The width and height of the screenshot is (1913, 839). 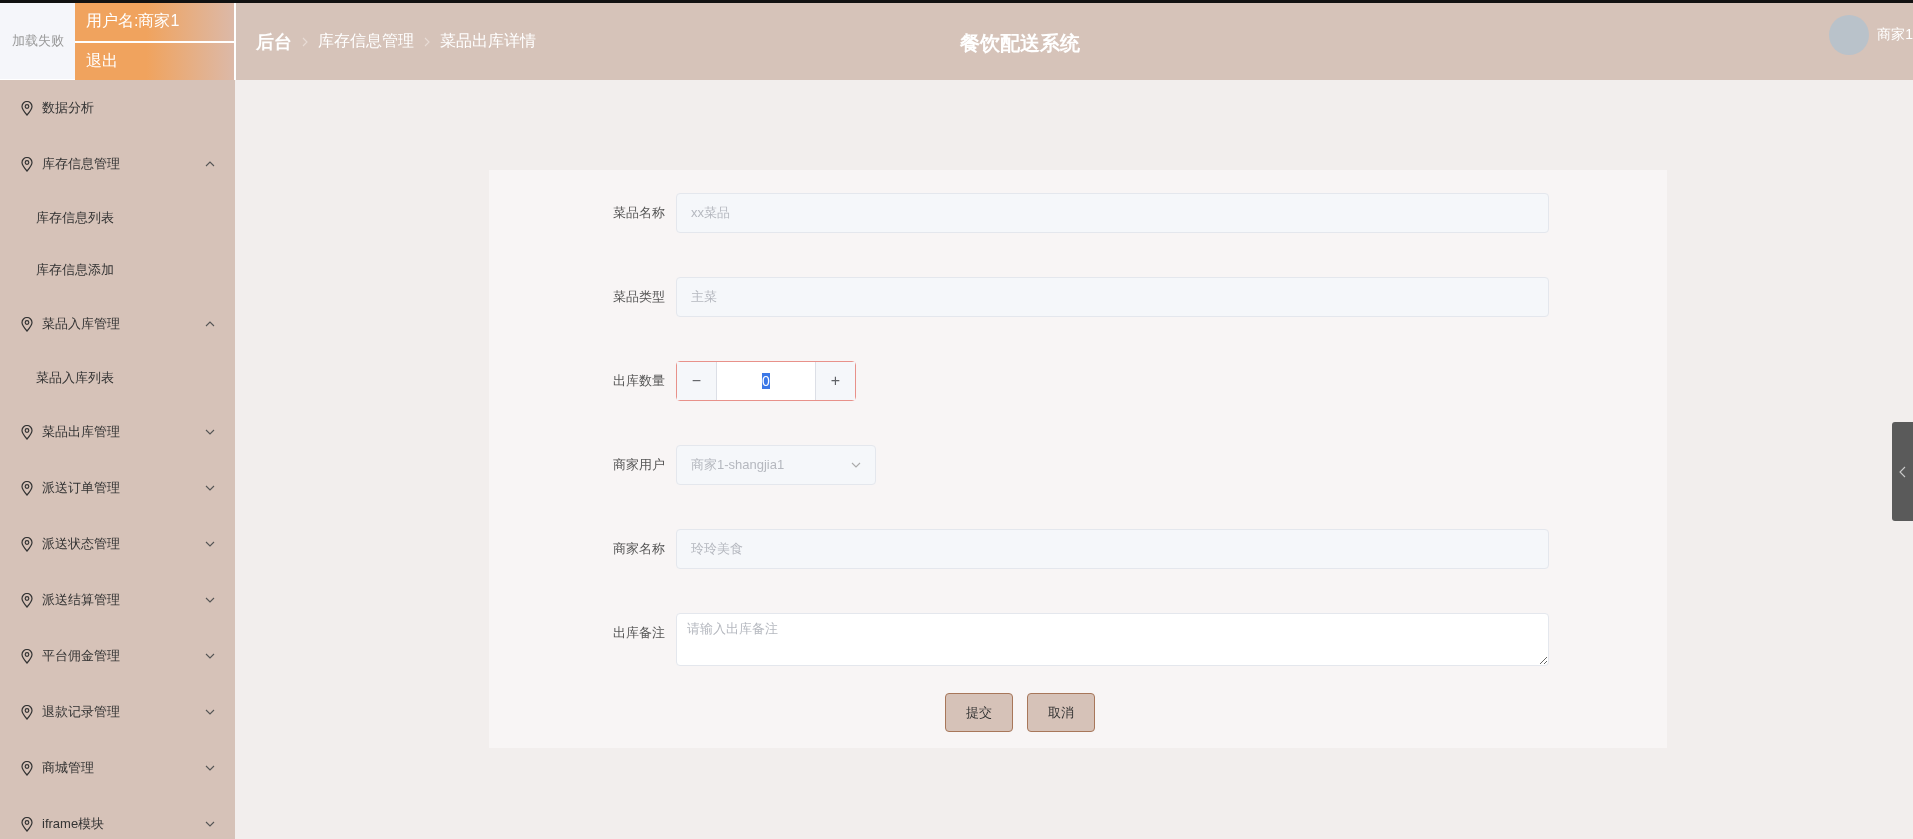 I want to click on increment-button: +, so click(x=835, y=381).